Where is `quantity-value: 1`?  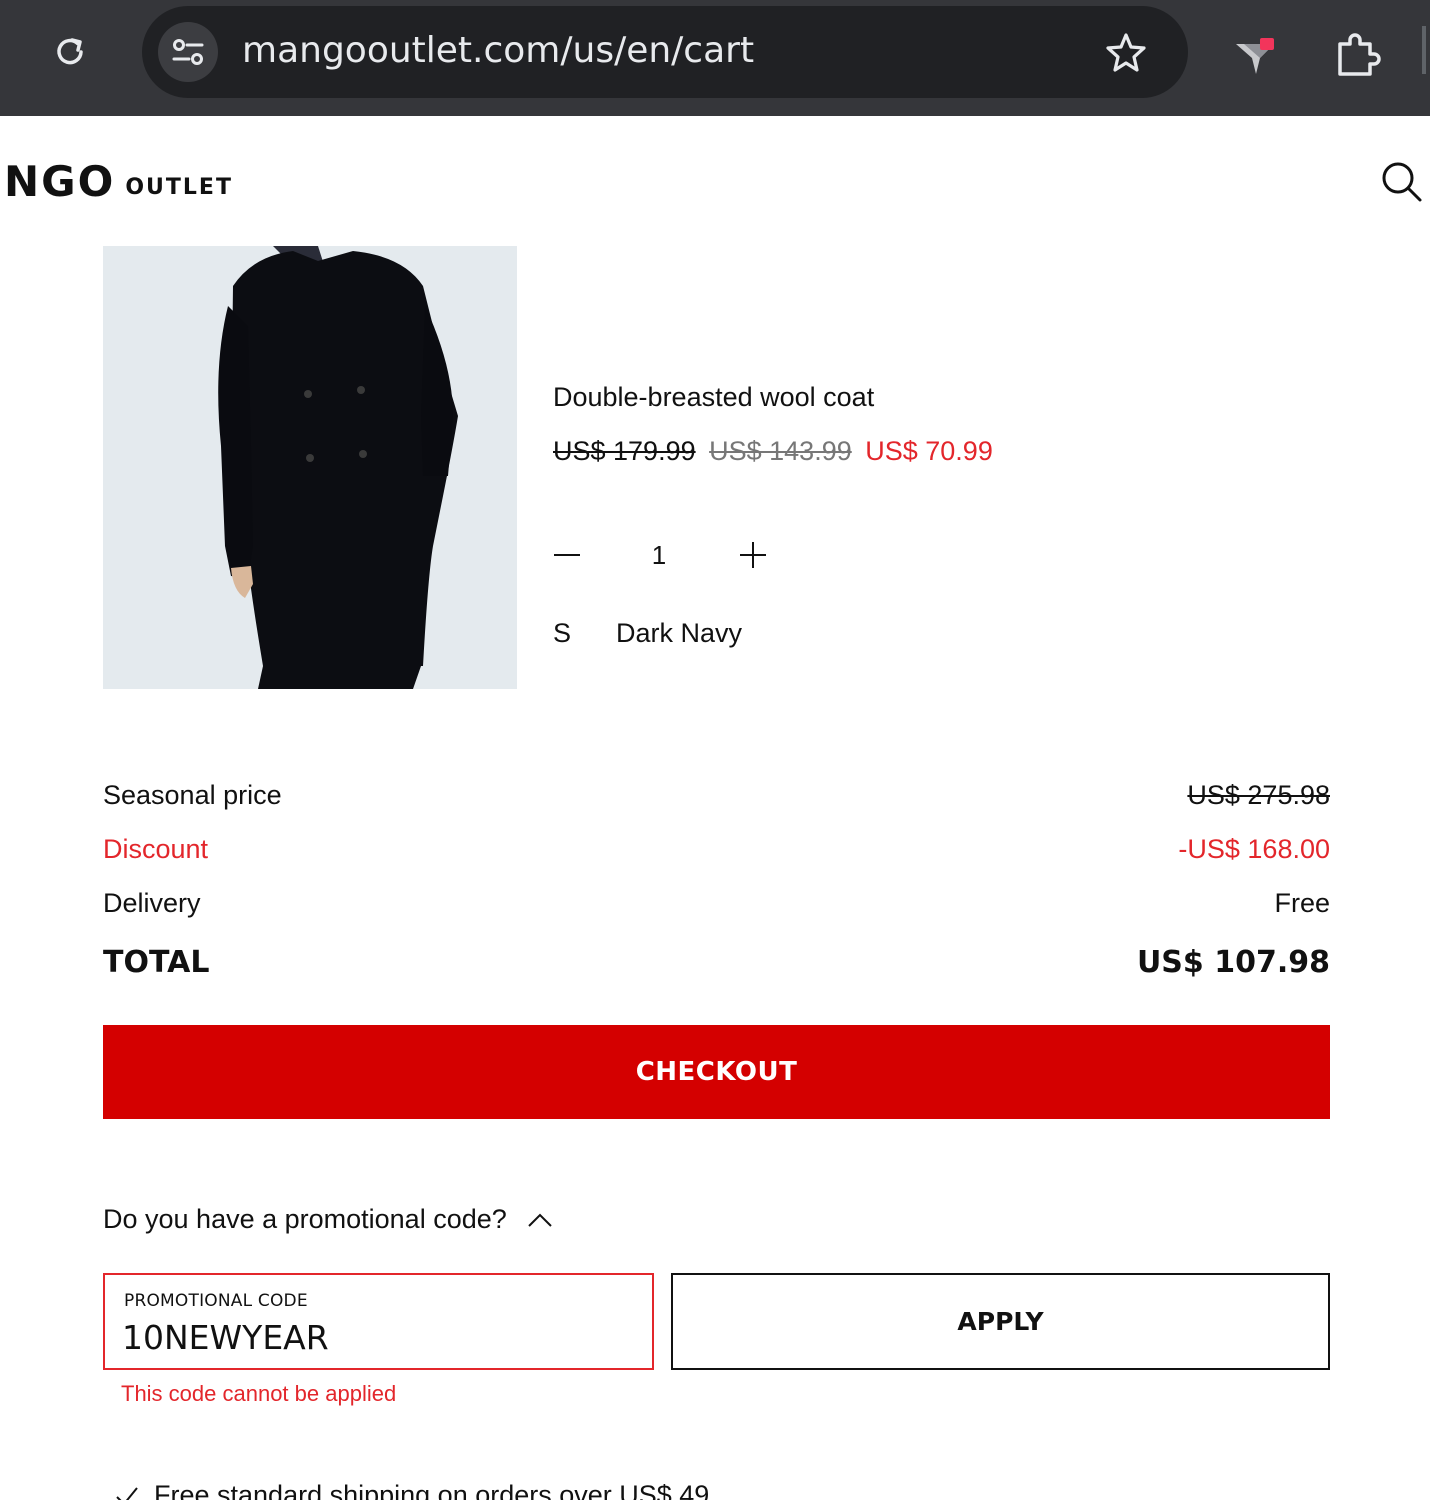 quantity-value: 1 is located at coordinates (659, 555).